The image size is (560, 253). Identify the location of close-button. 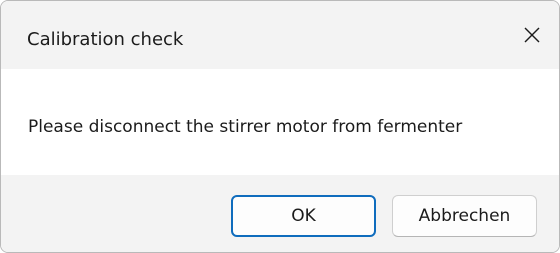
(532, 35).